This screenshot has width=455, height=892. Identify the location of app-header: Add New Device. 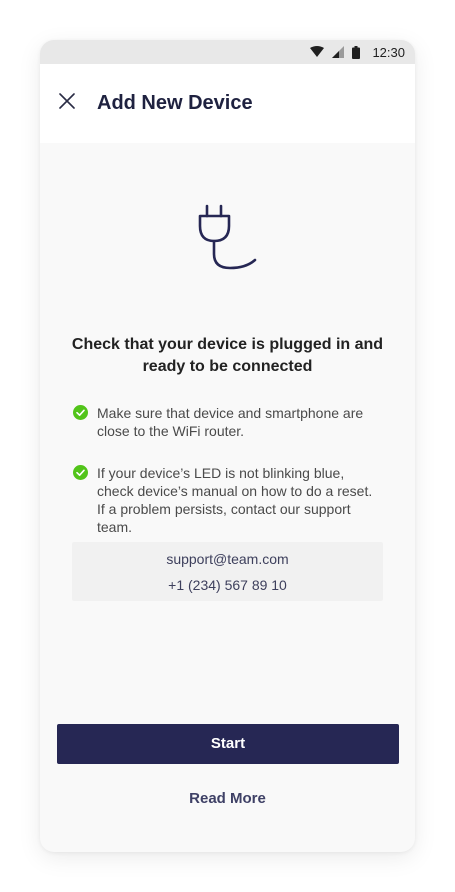
(227, 103).